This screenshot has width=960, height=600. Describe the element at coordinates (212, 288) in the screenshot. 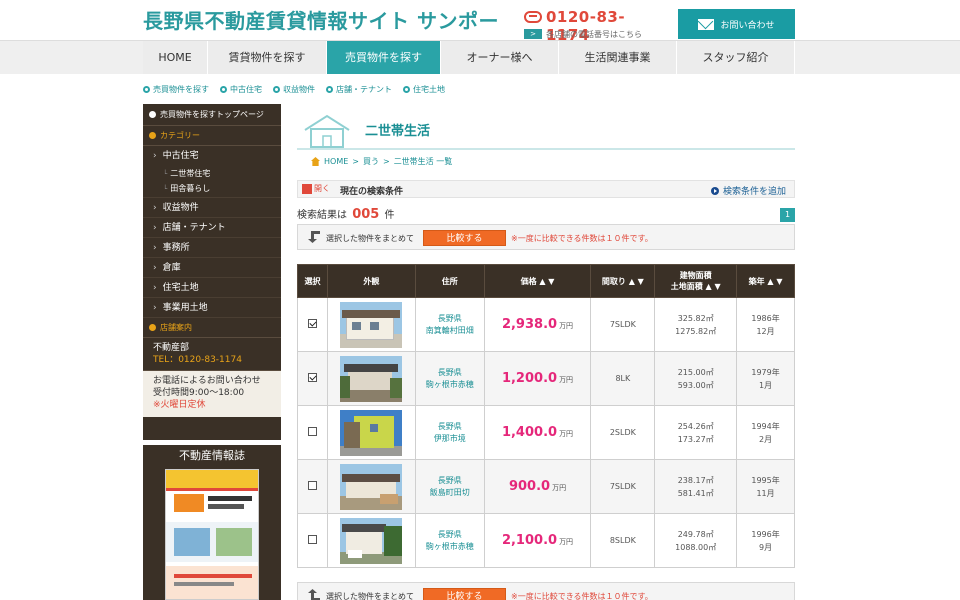

I see `sidebar-item-land: 住宅土地` at that location.